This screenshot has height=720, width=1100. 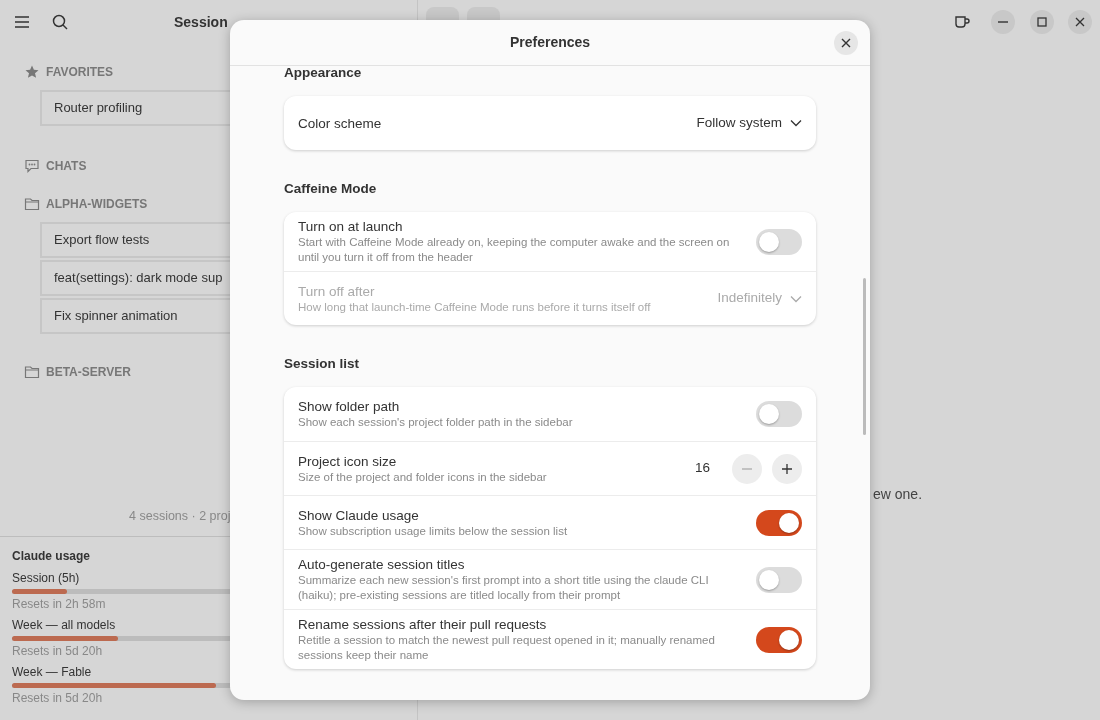 I want to click on setting-title: Auto-generate session titles, so click(x=382, y=564).